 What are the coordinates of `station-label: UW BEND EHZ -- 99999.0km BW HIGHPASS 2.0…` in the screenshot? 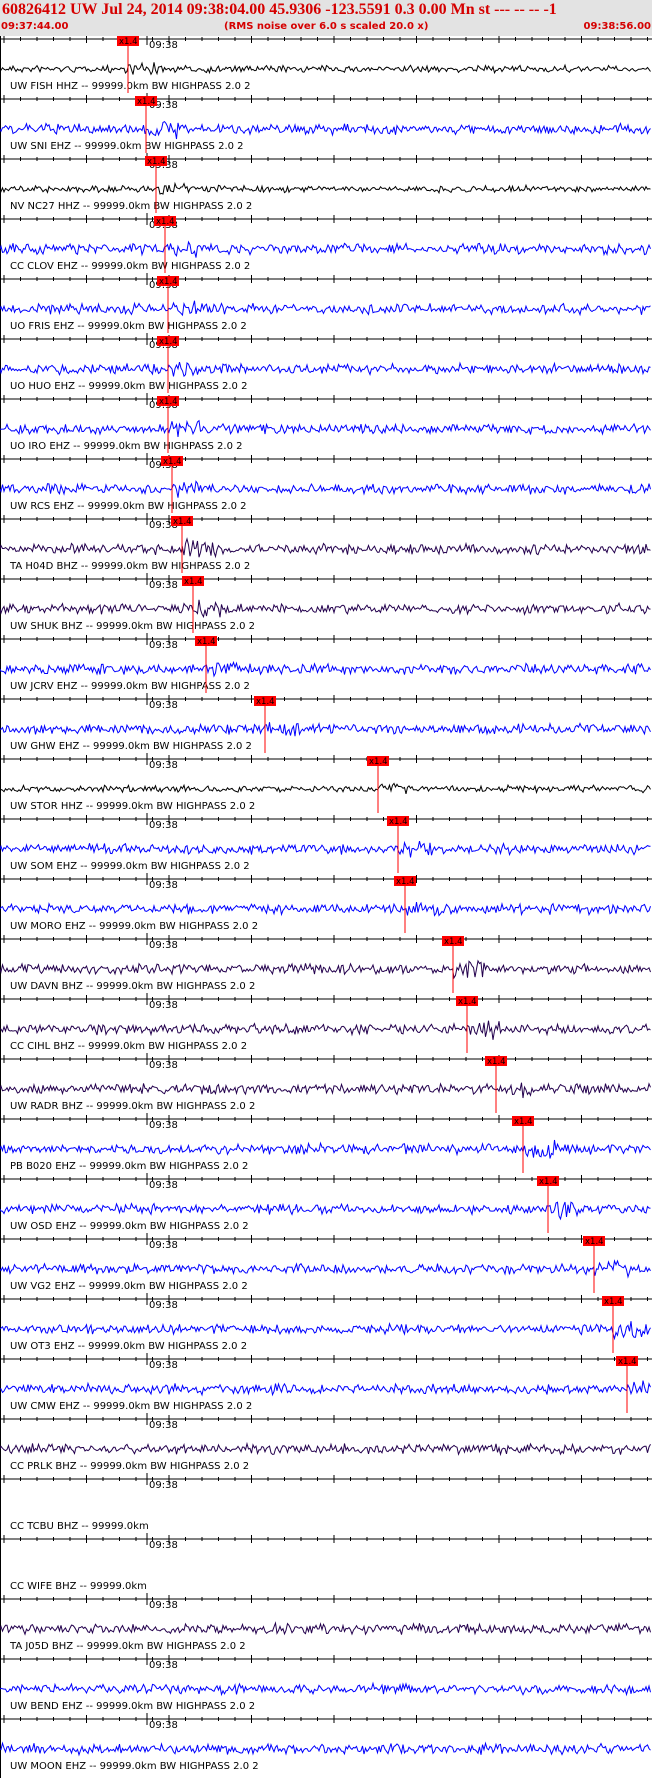 It's located at (132, 1706).